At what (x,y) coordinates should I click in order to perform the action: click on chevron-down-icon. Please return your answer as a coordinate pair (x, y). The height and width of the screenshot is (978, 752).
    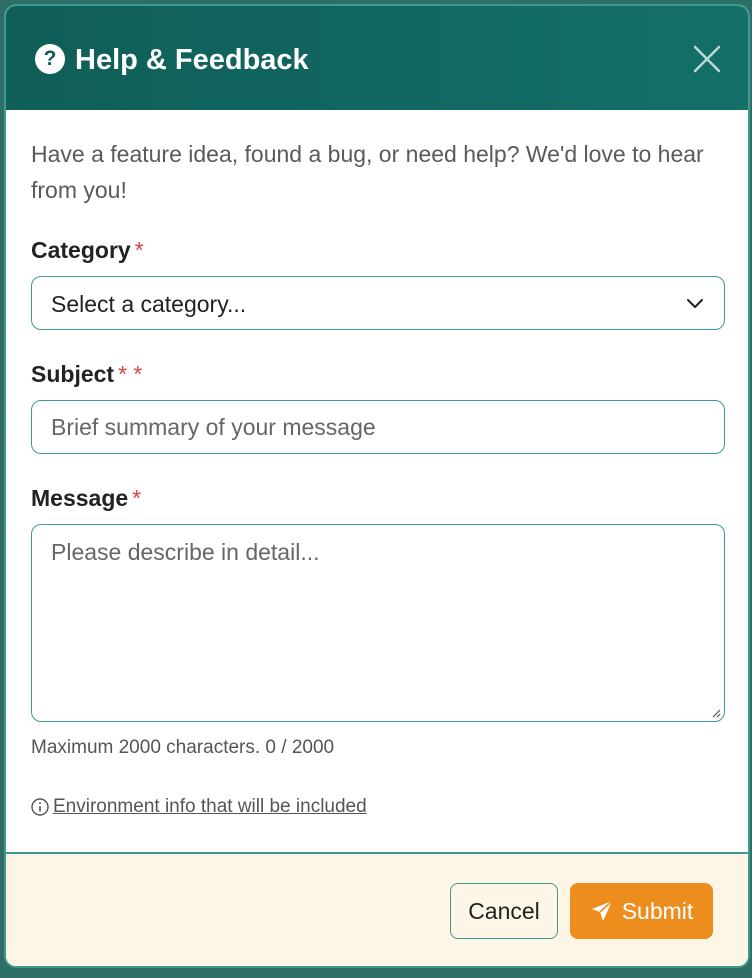
    Looking at the image, I should click on (695, 303).